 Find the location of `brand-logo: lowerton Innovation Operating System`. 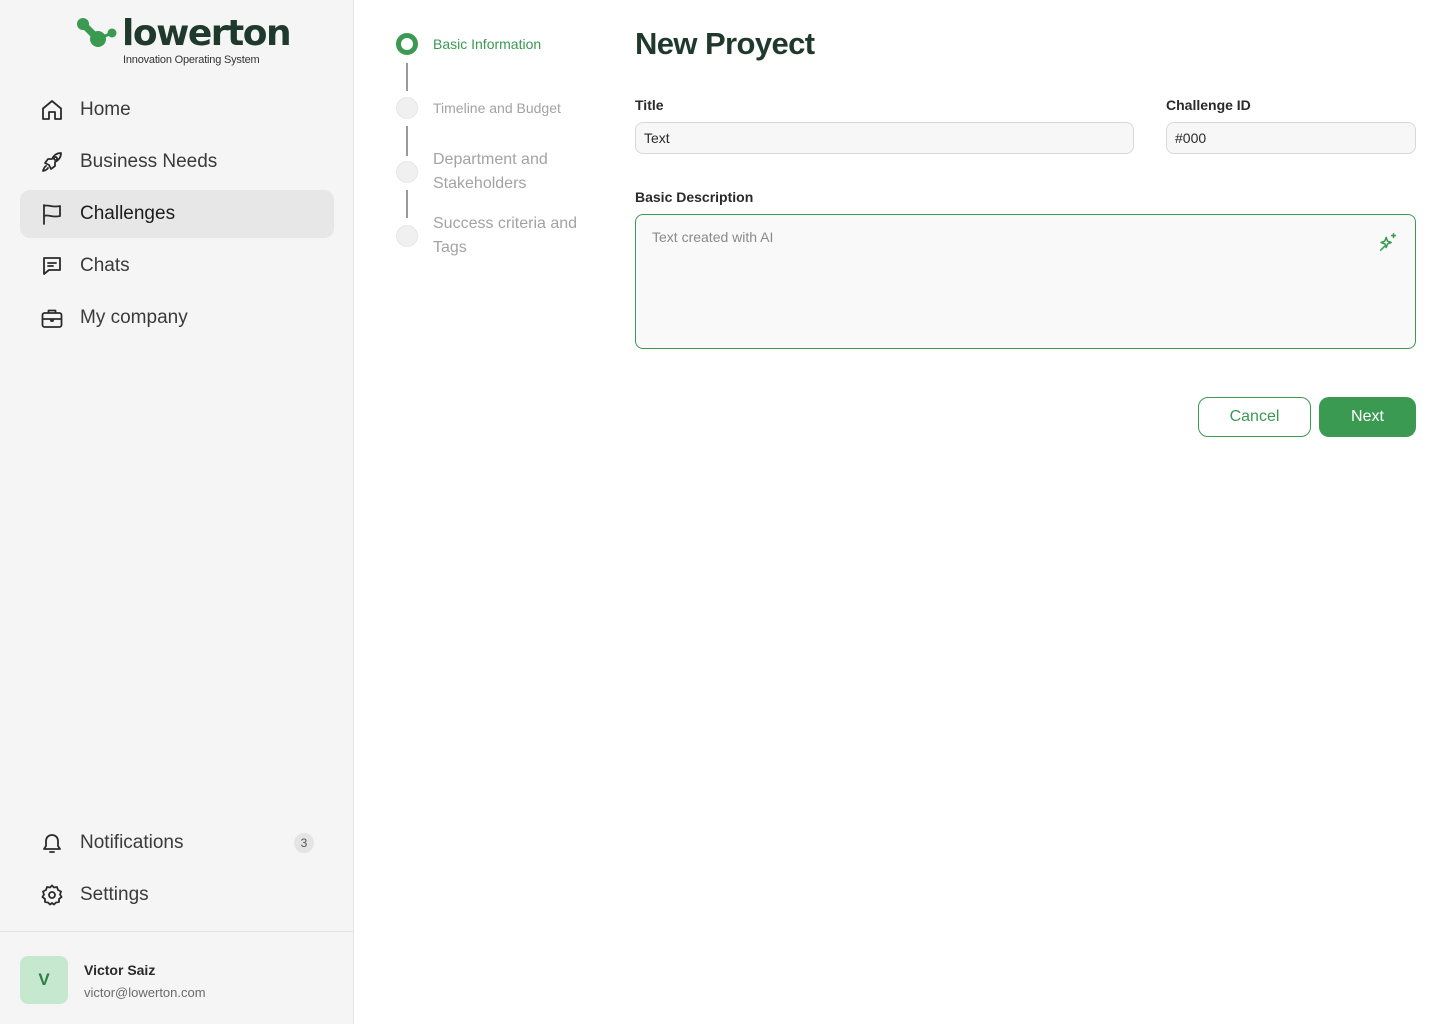

brand-logo: lowerton Innovation Operating System is located at coordinates (184, 41).